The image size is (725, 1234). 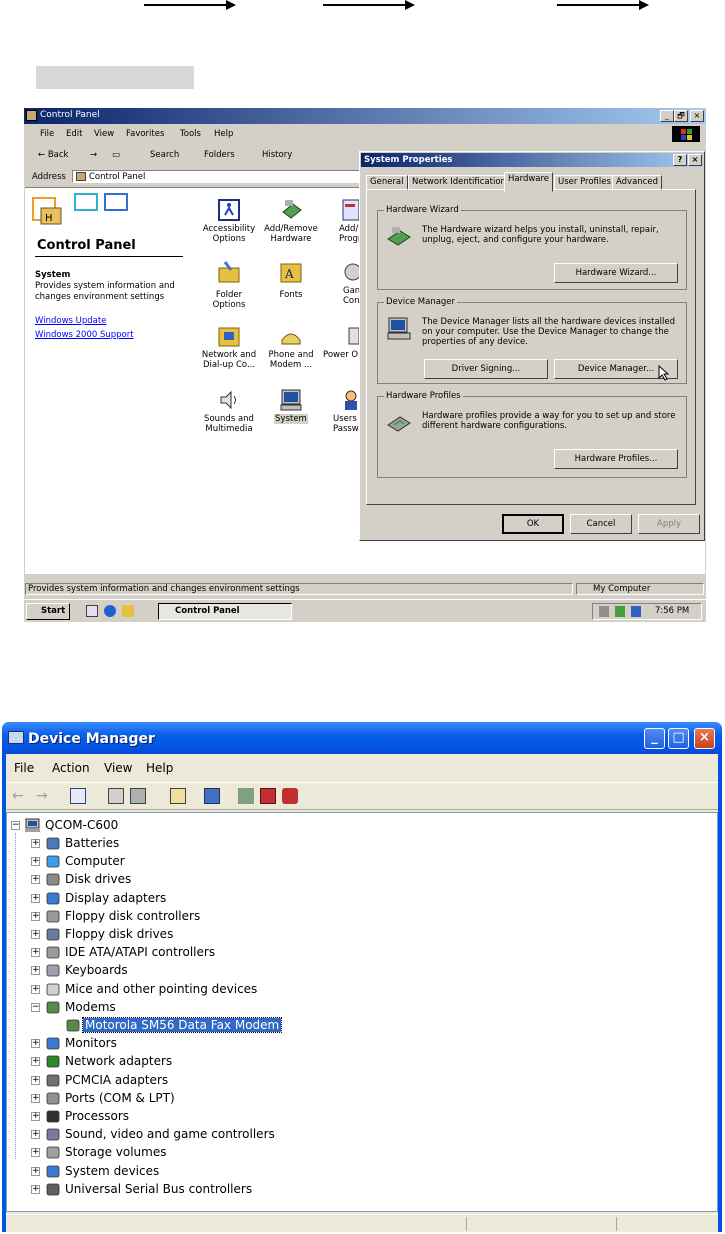 I want to click on fonts-item: A Fonts, so click(x=291, y=280).